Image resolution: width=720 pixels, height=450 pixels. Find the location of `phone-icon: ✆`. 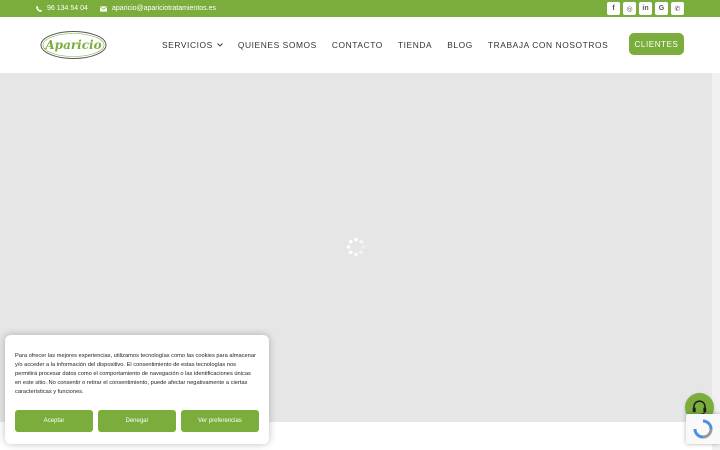

phone-icon: ✆ is located at coordinates (677, 8).